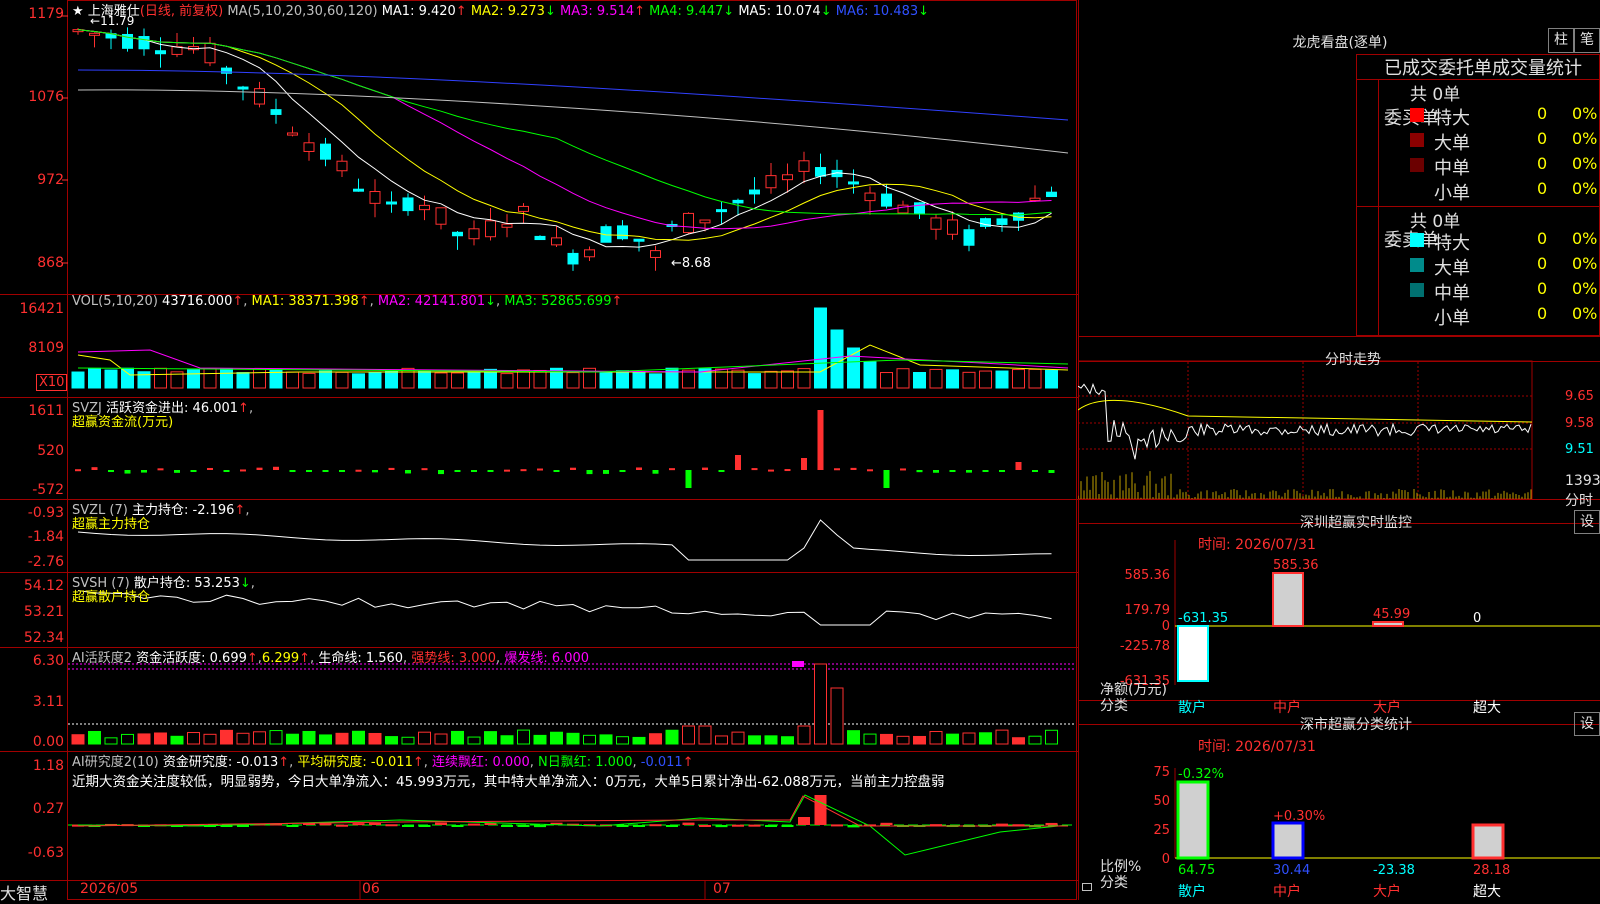 Image resolution: width=1600 pixels, height=904 pixels. What do you see at coordinates (1114, 706) in the screenshot?
I see `sz-monitor-xlabel: 分类` at bounding box center [1114, 706].